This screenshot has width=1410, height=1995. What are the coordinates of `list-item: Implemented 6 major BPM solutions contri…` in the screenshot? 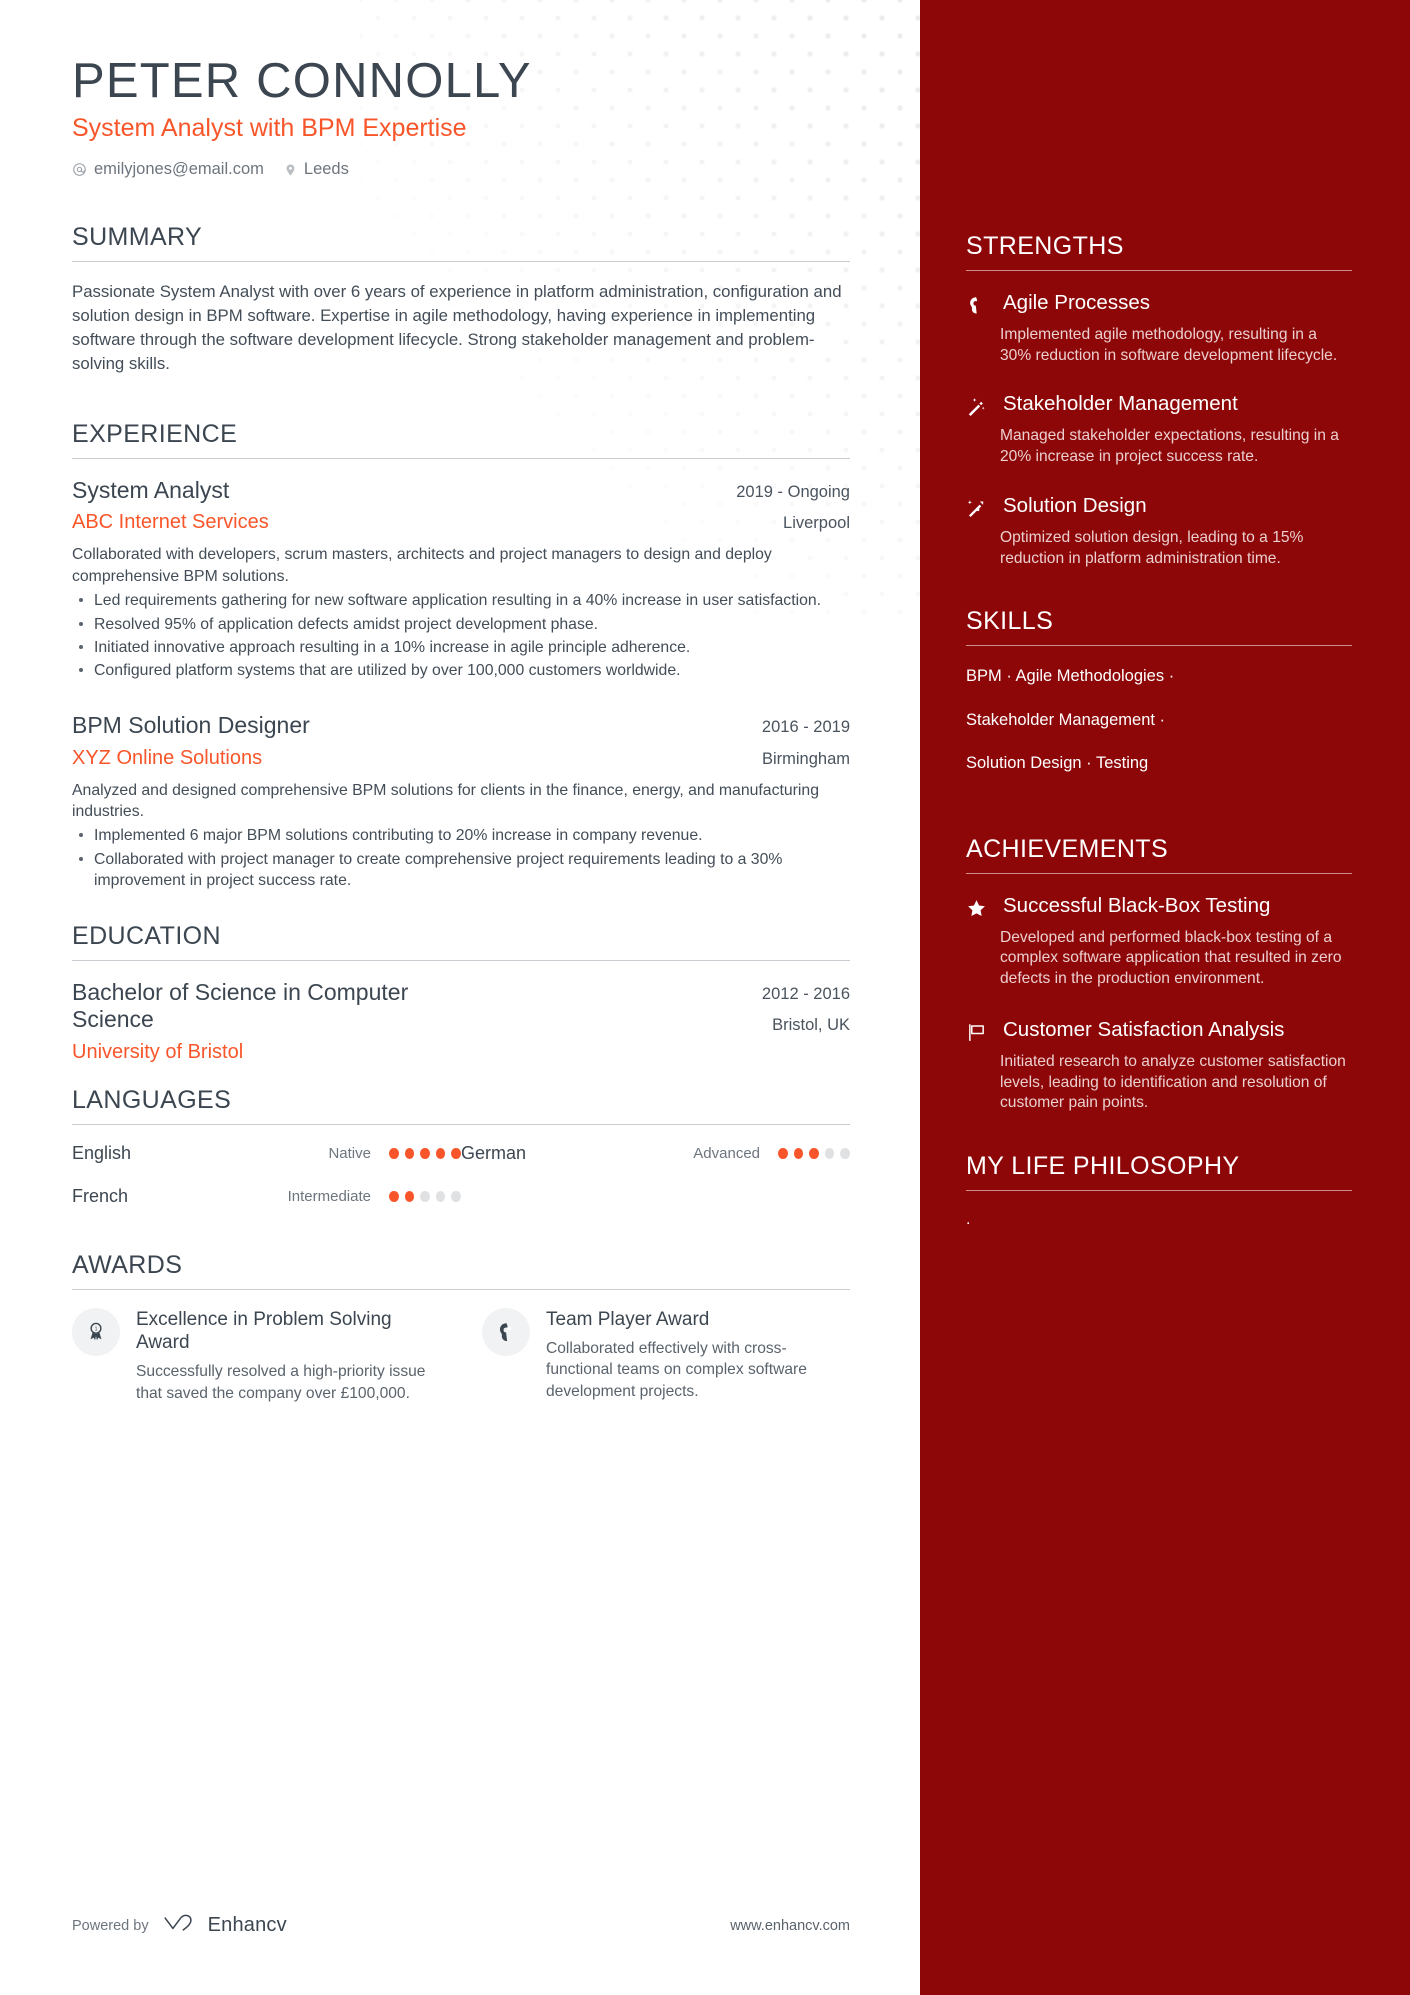 It's located at (464, 835).